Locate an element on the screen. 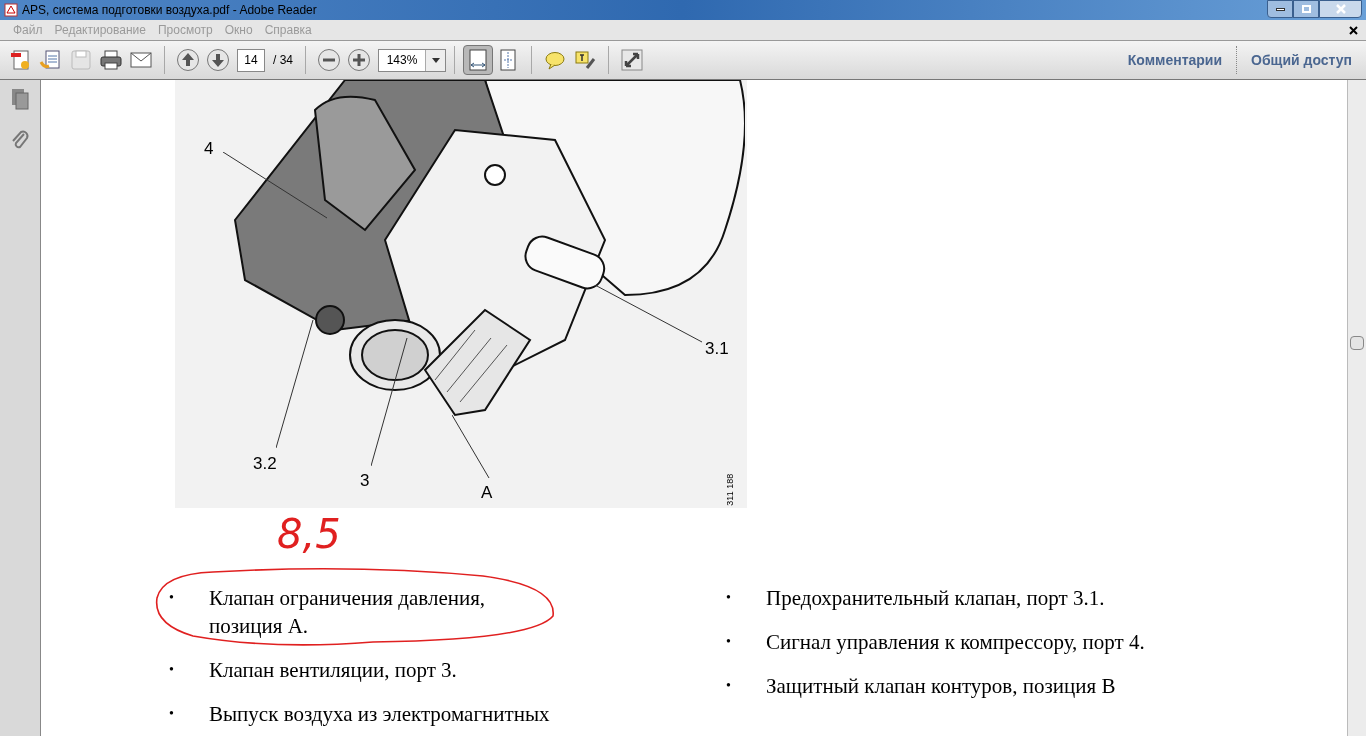 This screenshot has width=1366, height=736. pane-tab: Общий доступ is located at coordinates (1301, 60).